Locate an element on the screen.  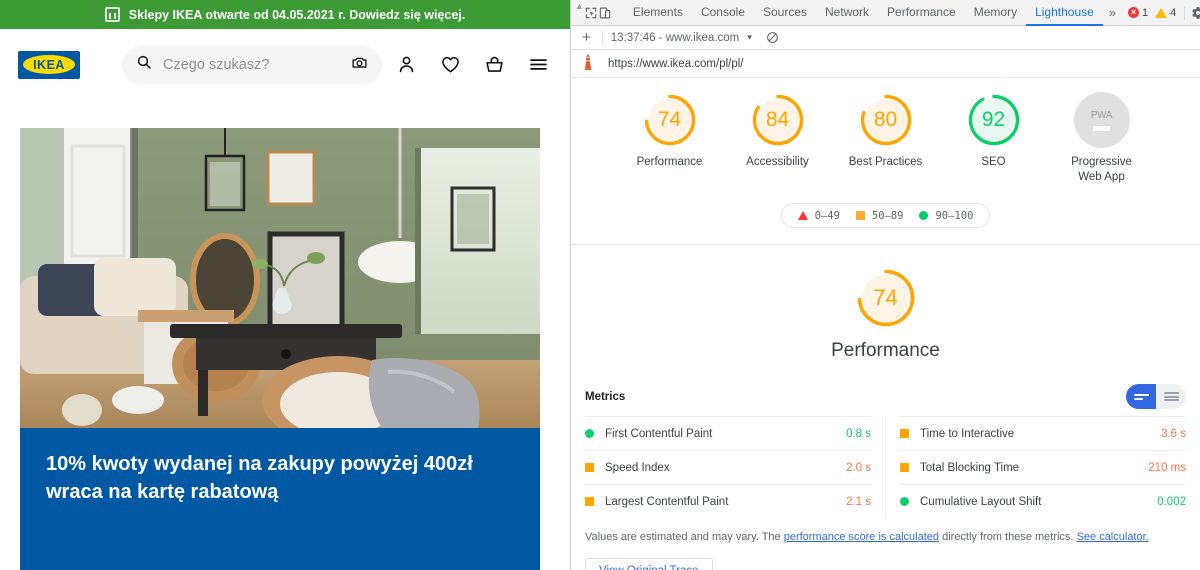
audited-url: https://www.ikea.com/pl/pl/ is located at coordinates (676, 64).